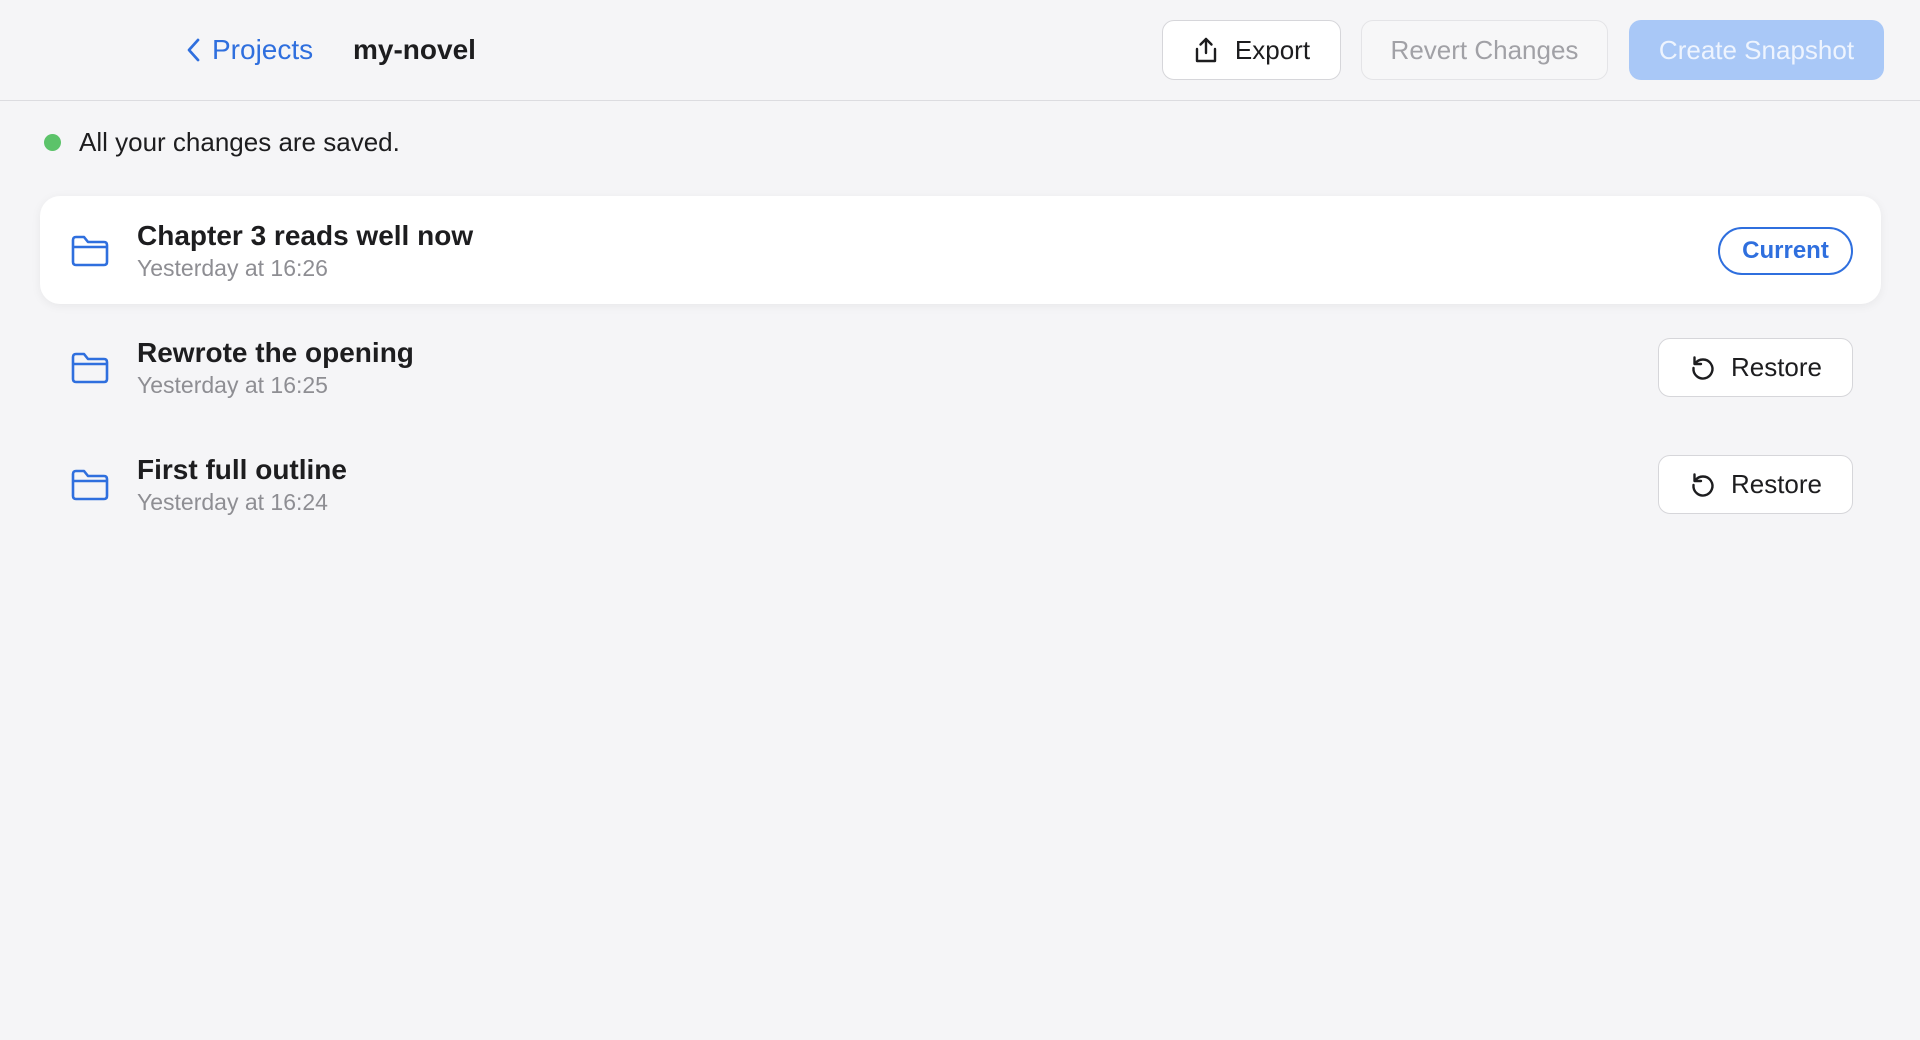 The width and height of the screenshot is (1920, 1040). Describe the element at coordinates (414, 49) in the screenshot. I see `project-title: my-novel` at that location.